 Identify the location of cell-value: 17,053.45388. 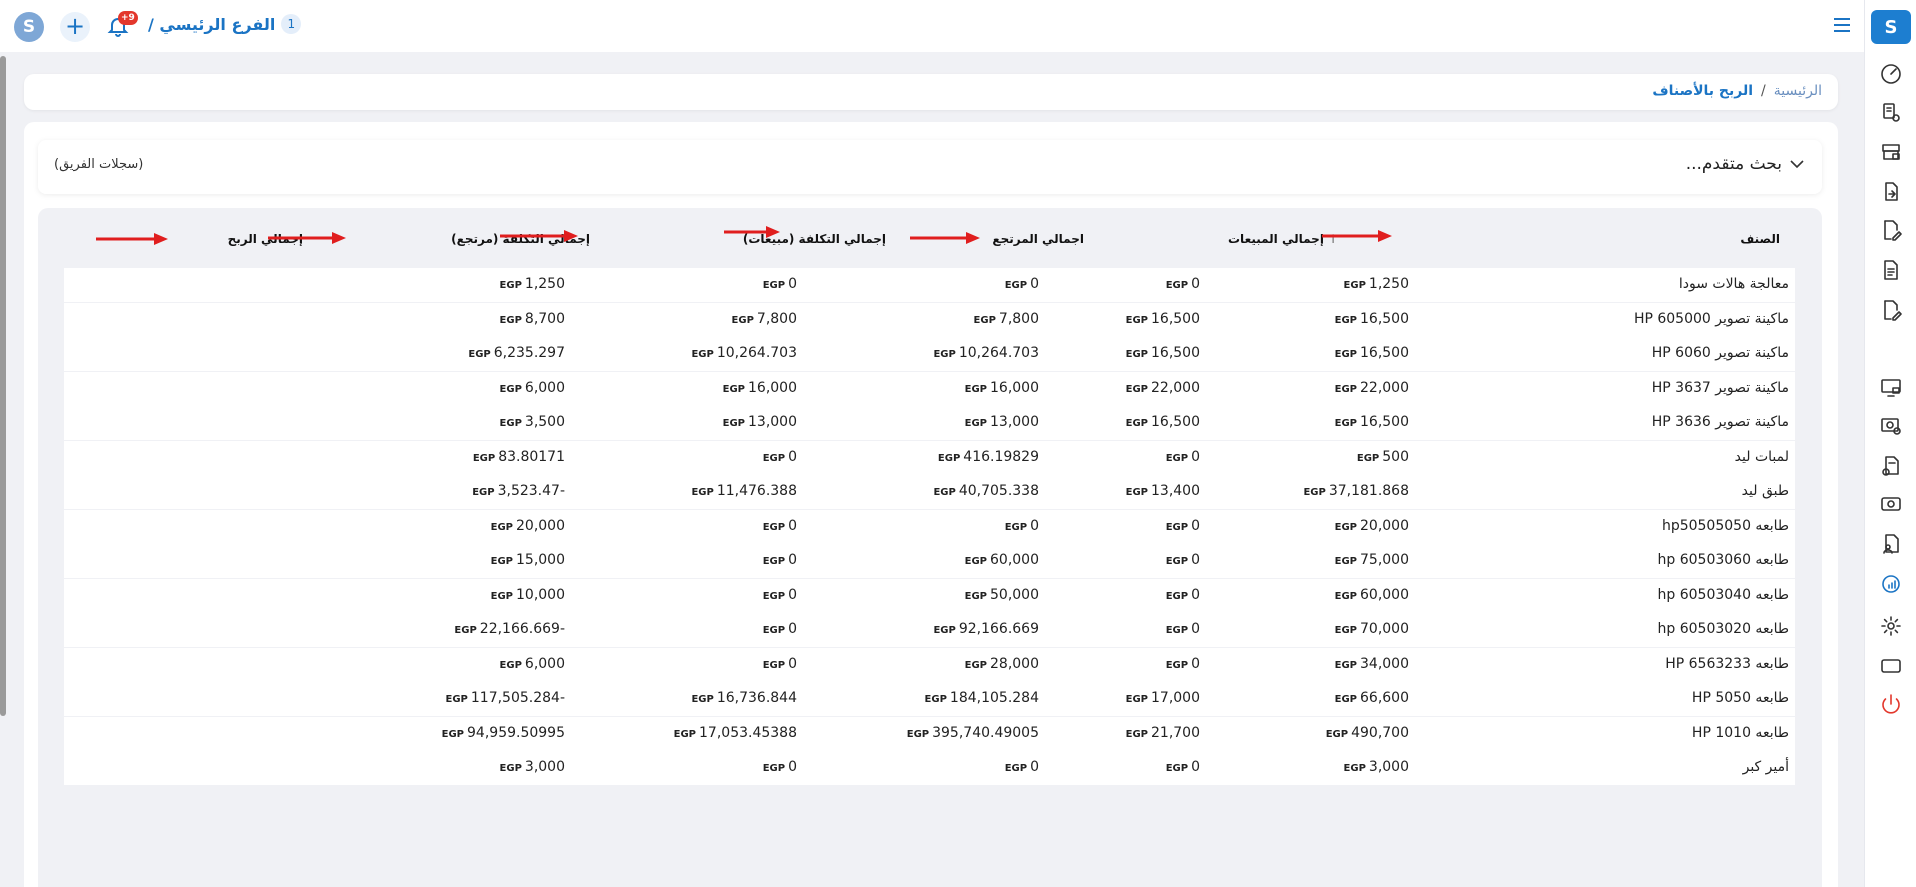
(748, 732).